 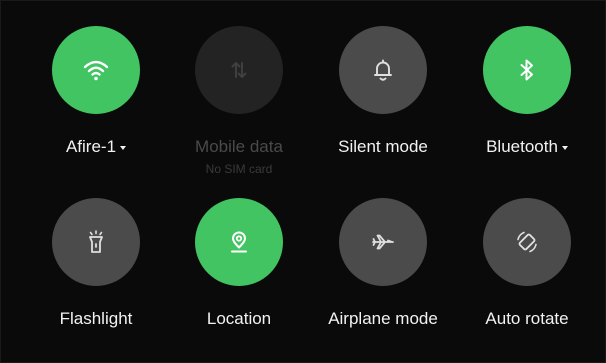 I want to click on mobile-data-toggle, so click(x=239, y=70).